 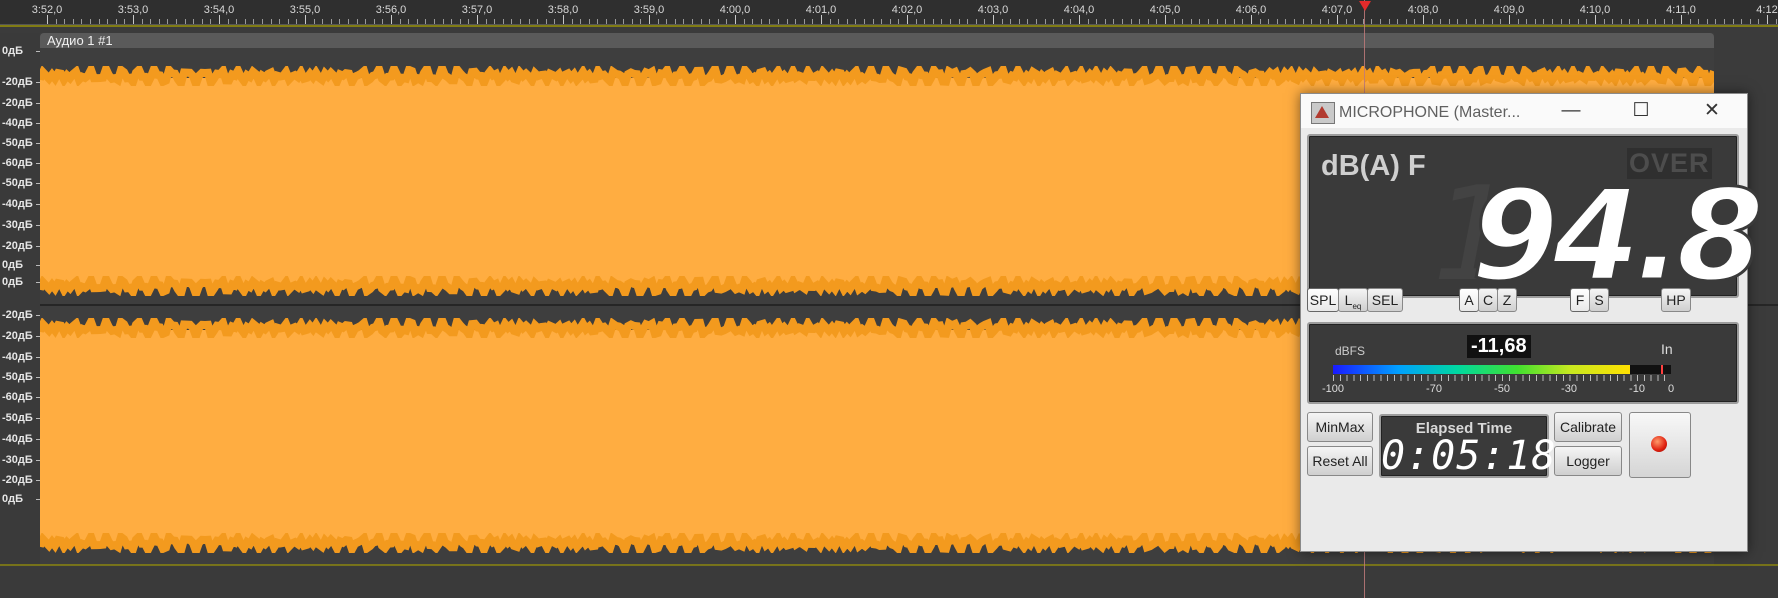 I want to click on weighting-z-button: Z, so click(x=1507, y=300).